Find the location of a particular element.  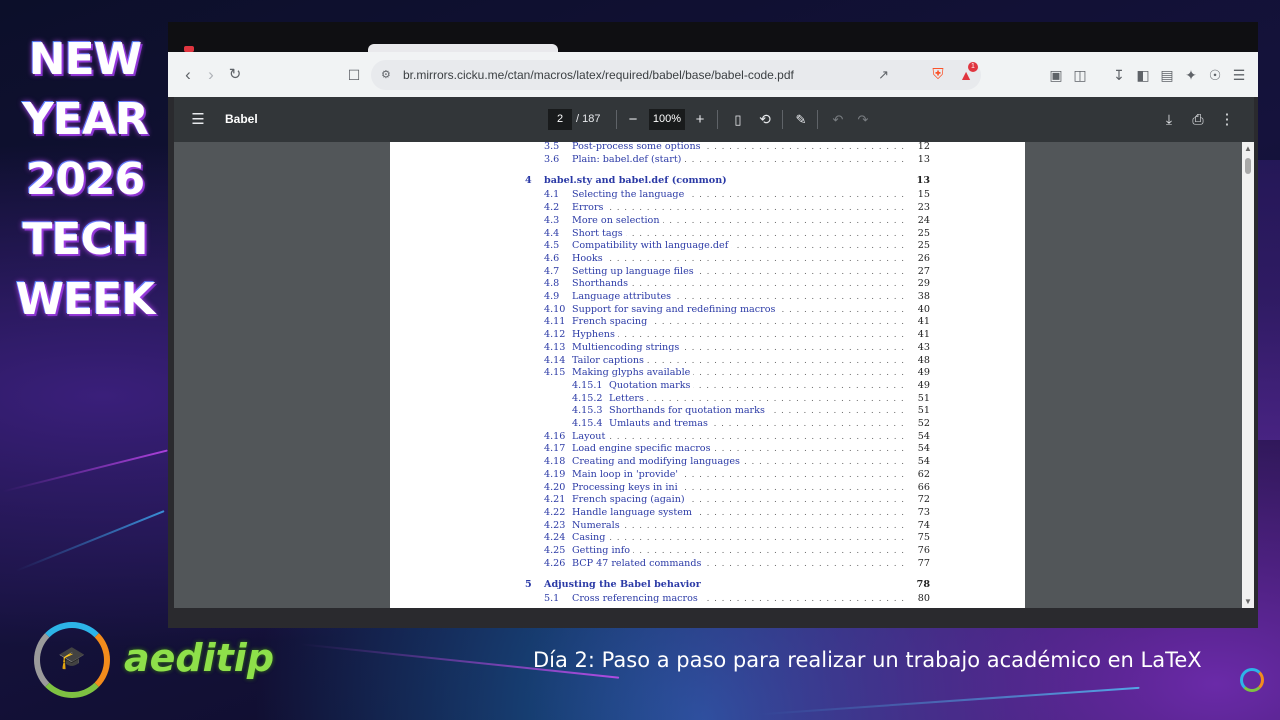

toc-title: Multiencoding strings is located at coordinates (627, 347).